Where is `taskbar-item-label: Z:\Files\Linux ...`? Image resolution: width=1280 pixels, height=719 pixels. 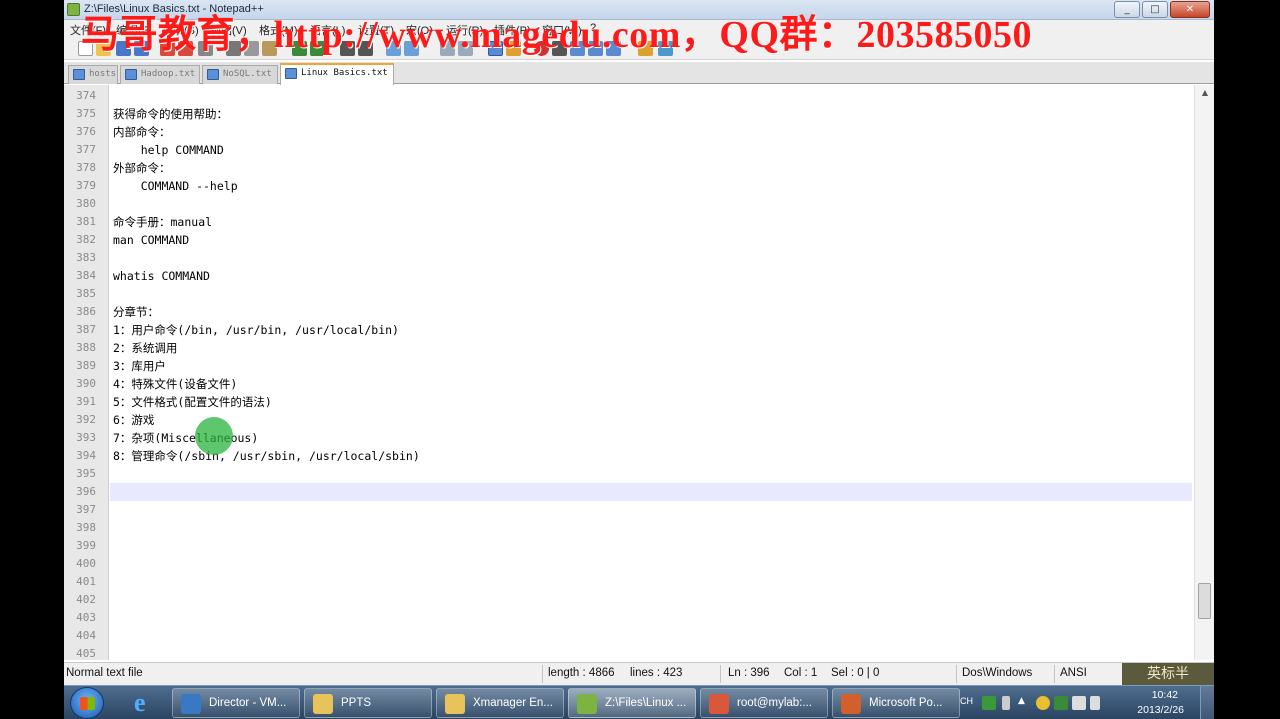 taskbar-item-label: Z:\Files\Linux ... is located at coordinates (646, 703).